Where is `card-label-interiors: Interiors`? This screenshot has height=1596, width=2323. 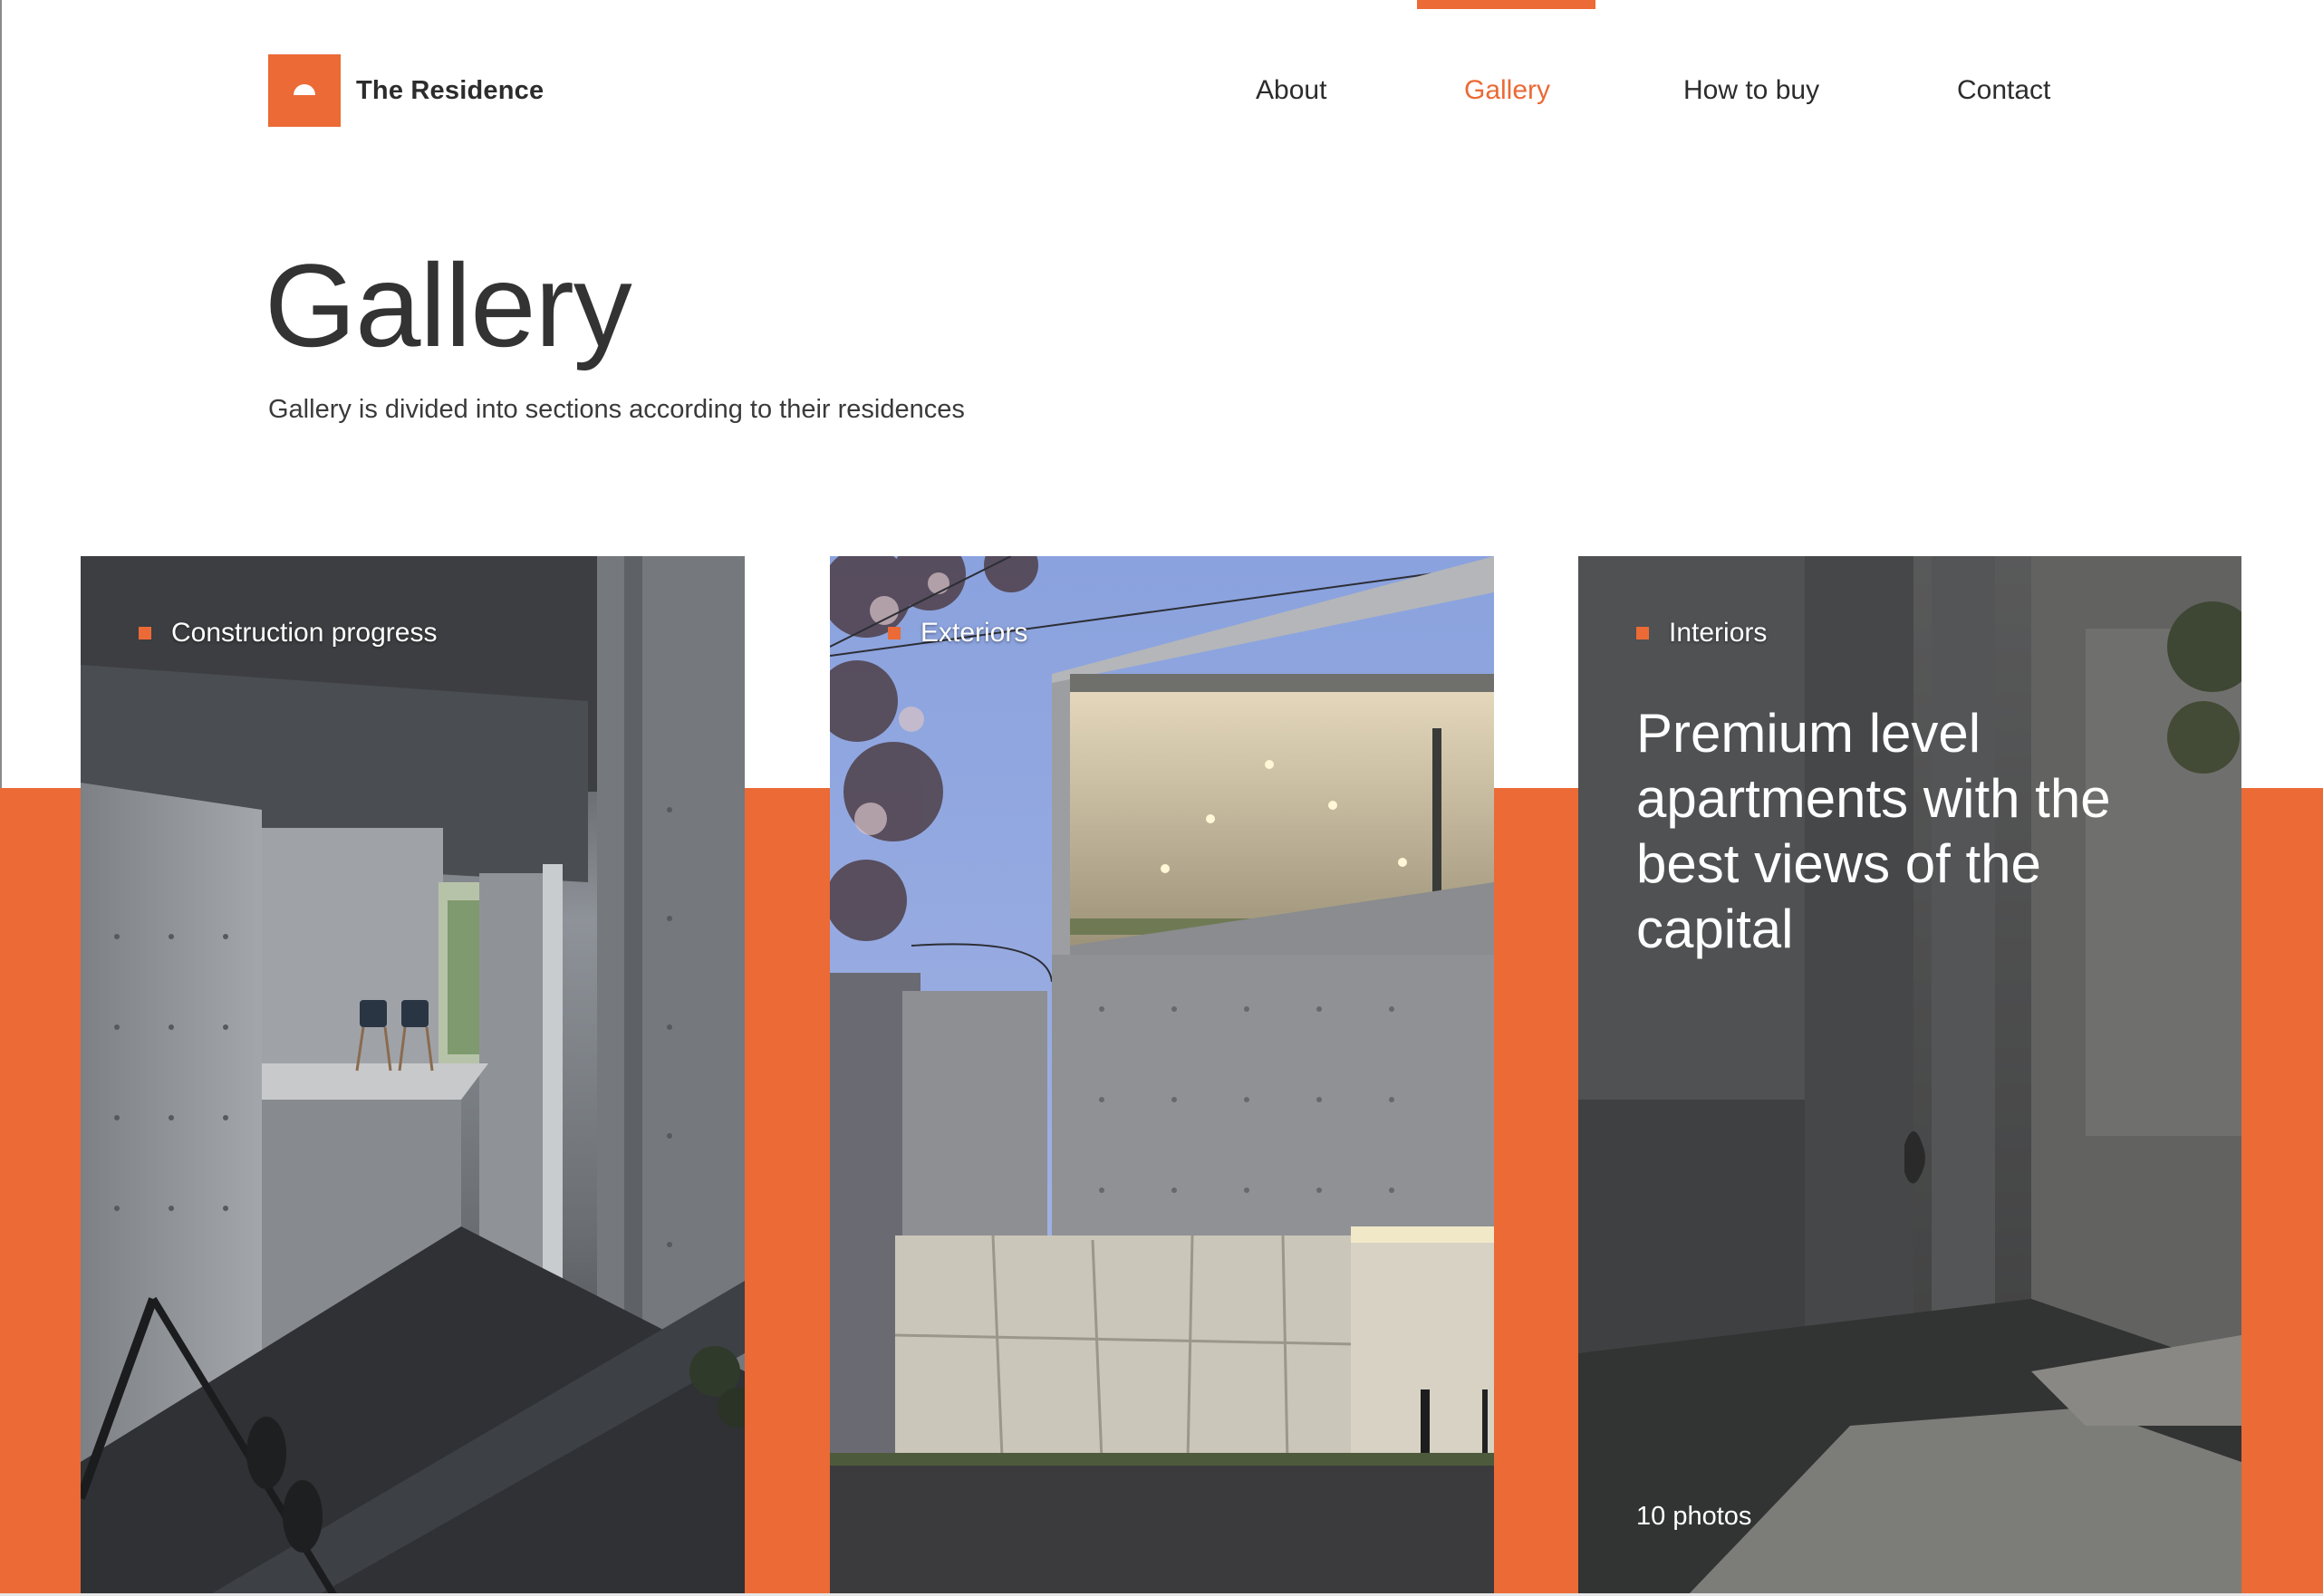 card-label-interiors: Interiors is located at coordinates (1701, 633).